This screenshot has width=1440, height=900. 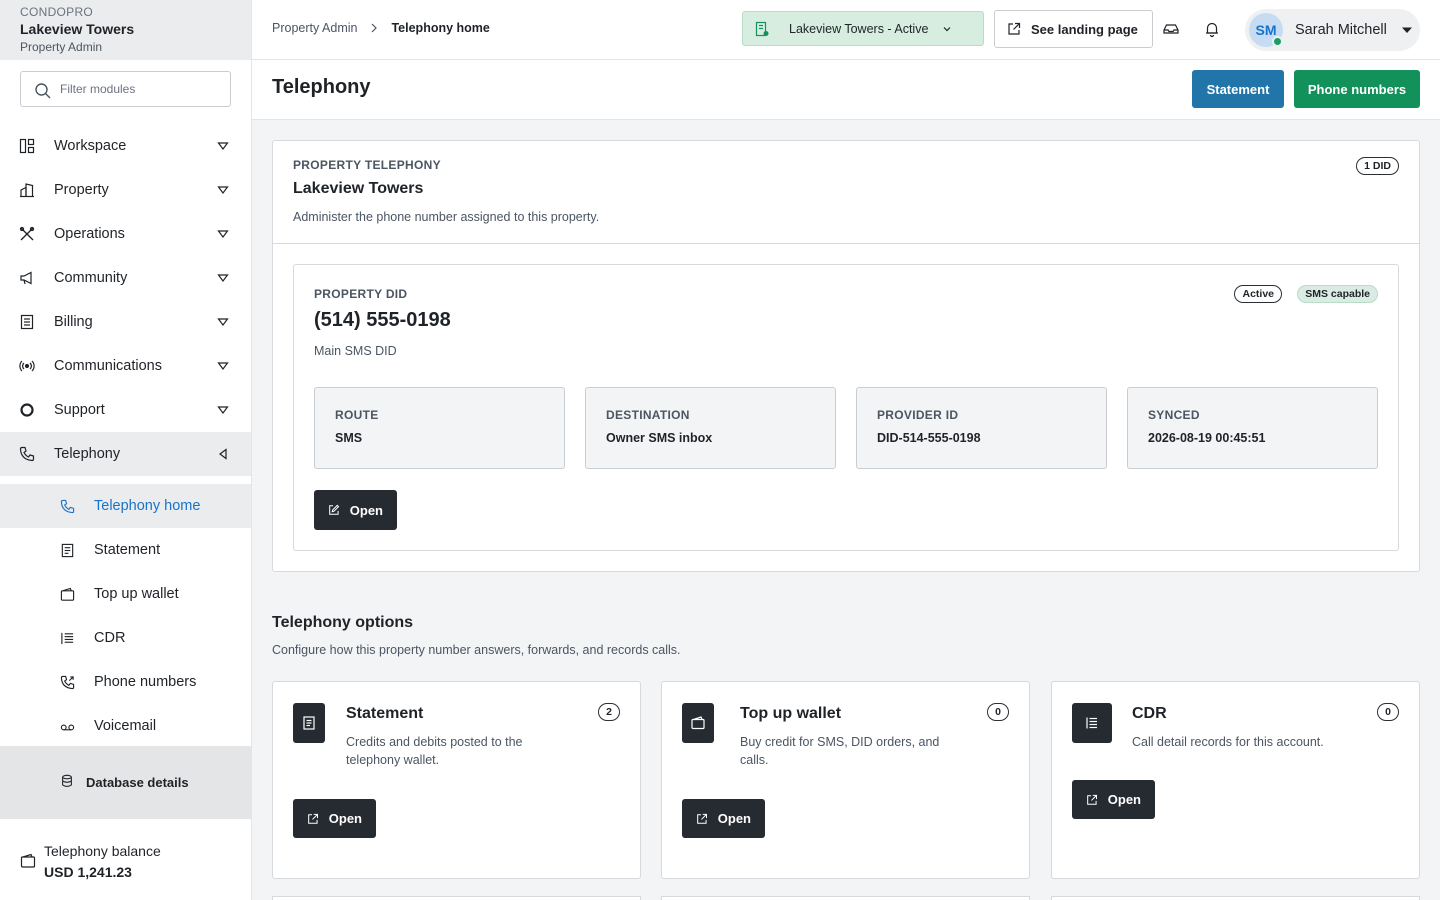 I want to click on stat-provider-id: PROVIDER ID DID-514-555-0198, so click(x=981, y=428).